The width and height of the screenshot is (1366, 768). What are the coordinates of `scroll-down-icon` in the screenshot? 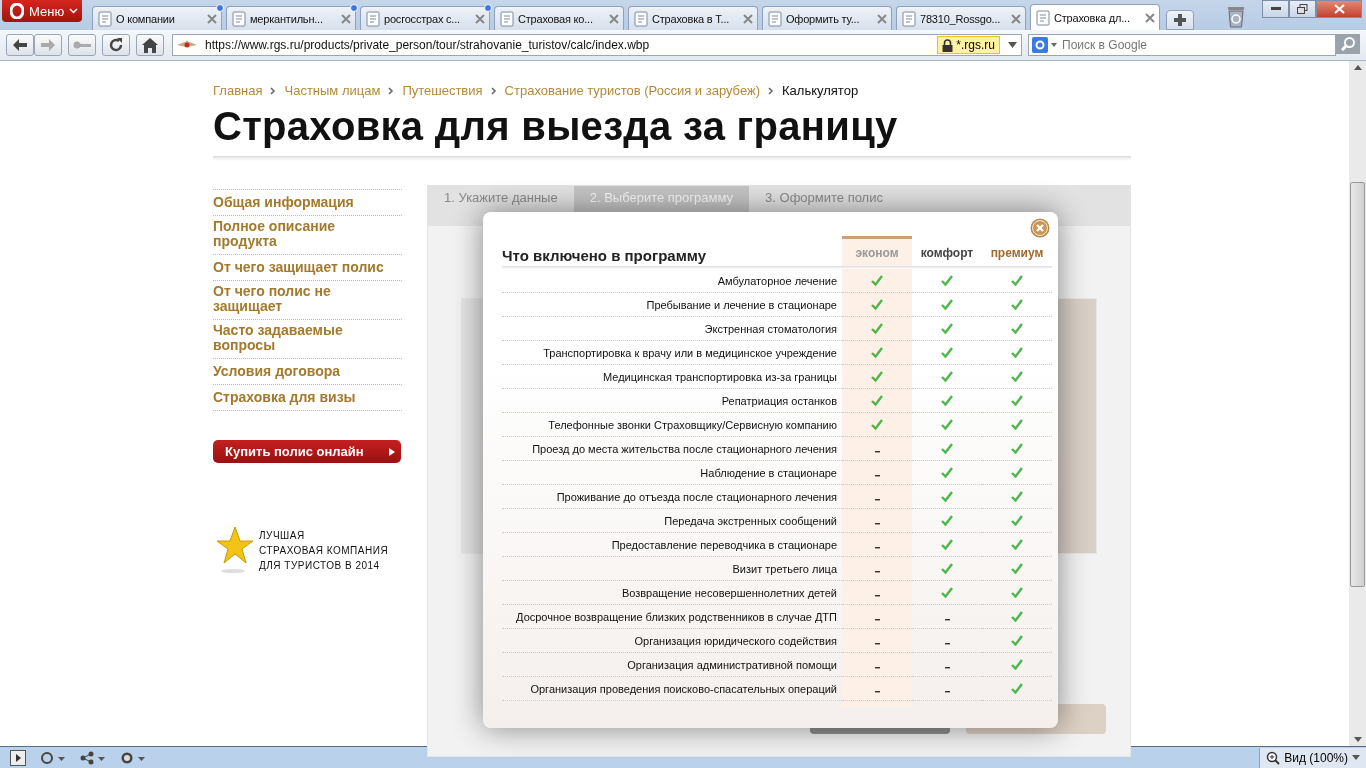 It's located at (1357, 739).